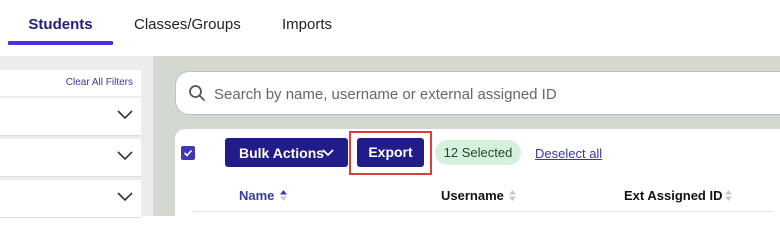  Describe the element at coordinates (99, 82) in the screenshot. I see `clear-all-filters-link: Clear All Filters` at that location.